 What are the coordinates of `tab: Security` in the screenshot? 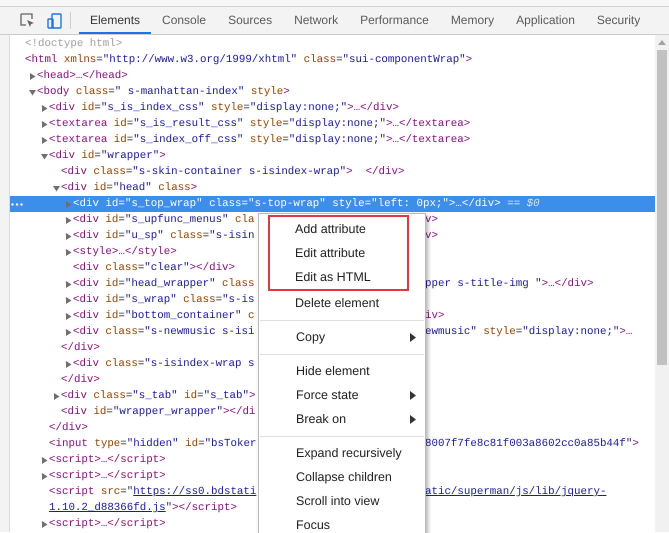 It's located at (619, 20).